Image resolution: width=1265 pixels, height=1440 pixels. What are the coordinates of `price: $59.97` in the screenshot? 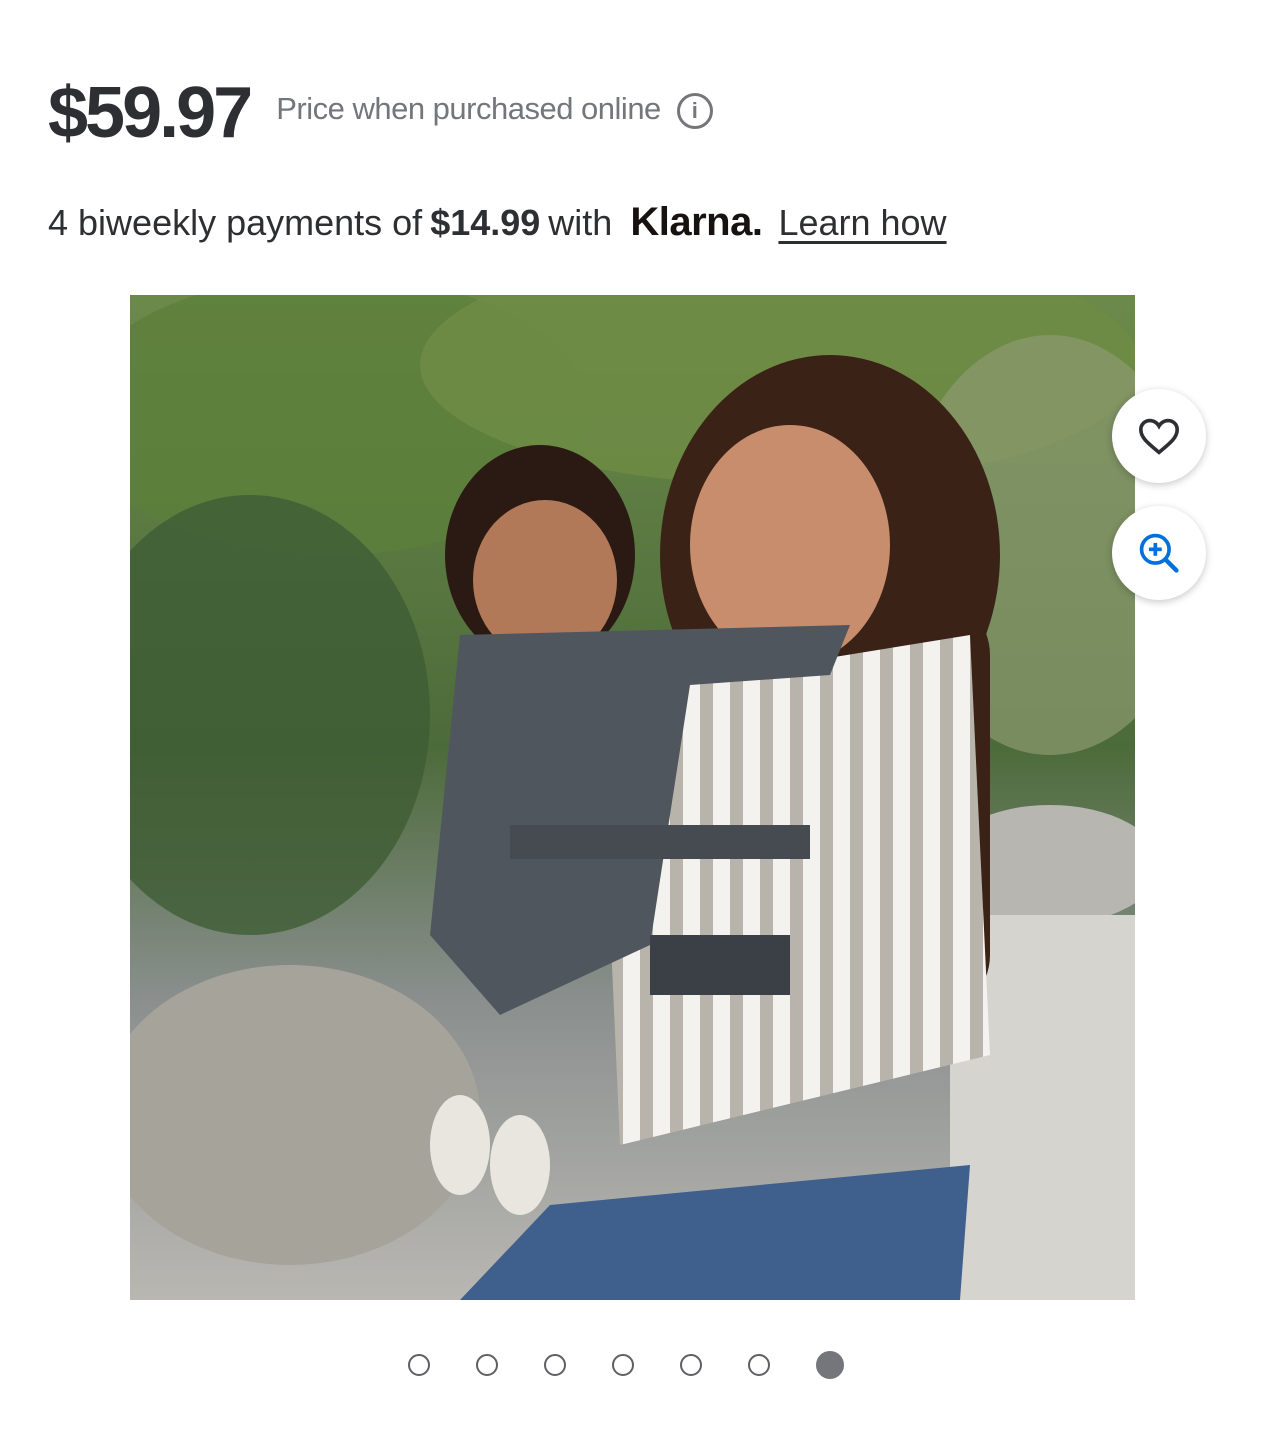 It's located at (150, 113).